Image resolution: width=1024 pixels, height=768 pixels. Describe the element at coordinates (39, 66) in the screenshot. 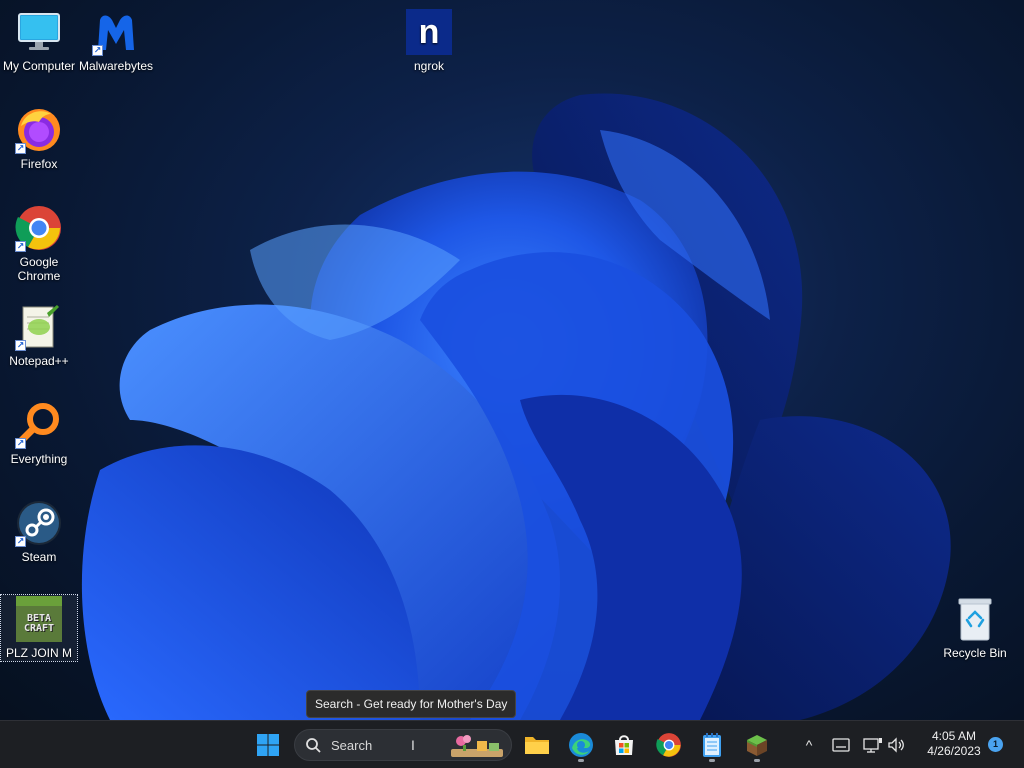

I see `desktop-icon-label: My Computer` at that location.